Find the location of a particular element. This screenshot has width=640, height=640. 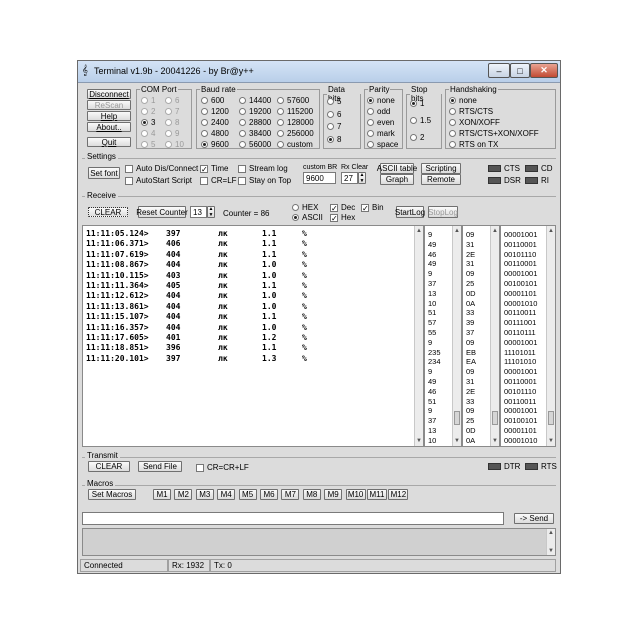

com-port-radio-8: 8 is located at coordinates (172, 122).